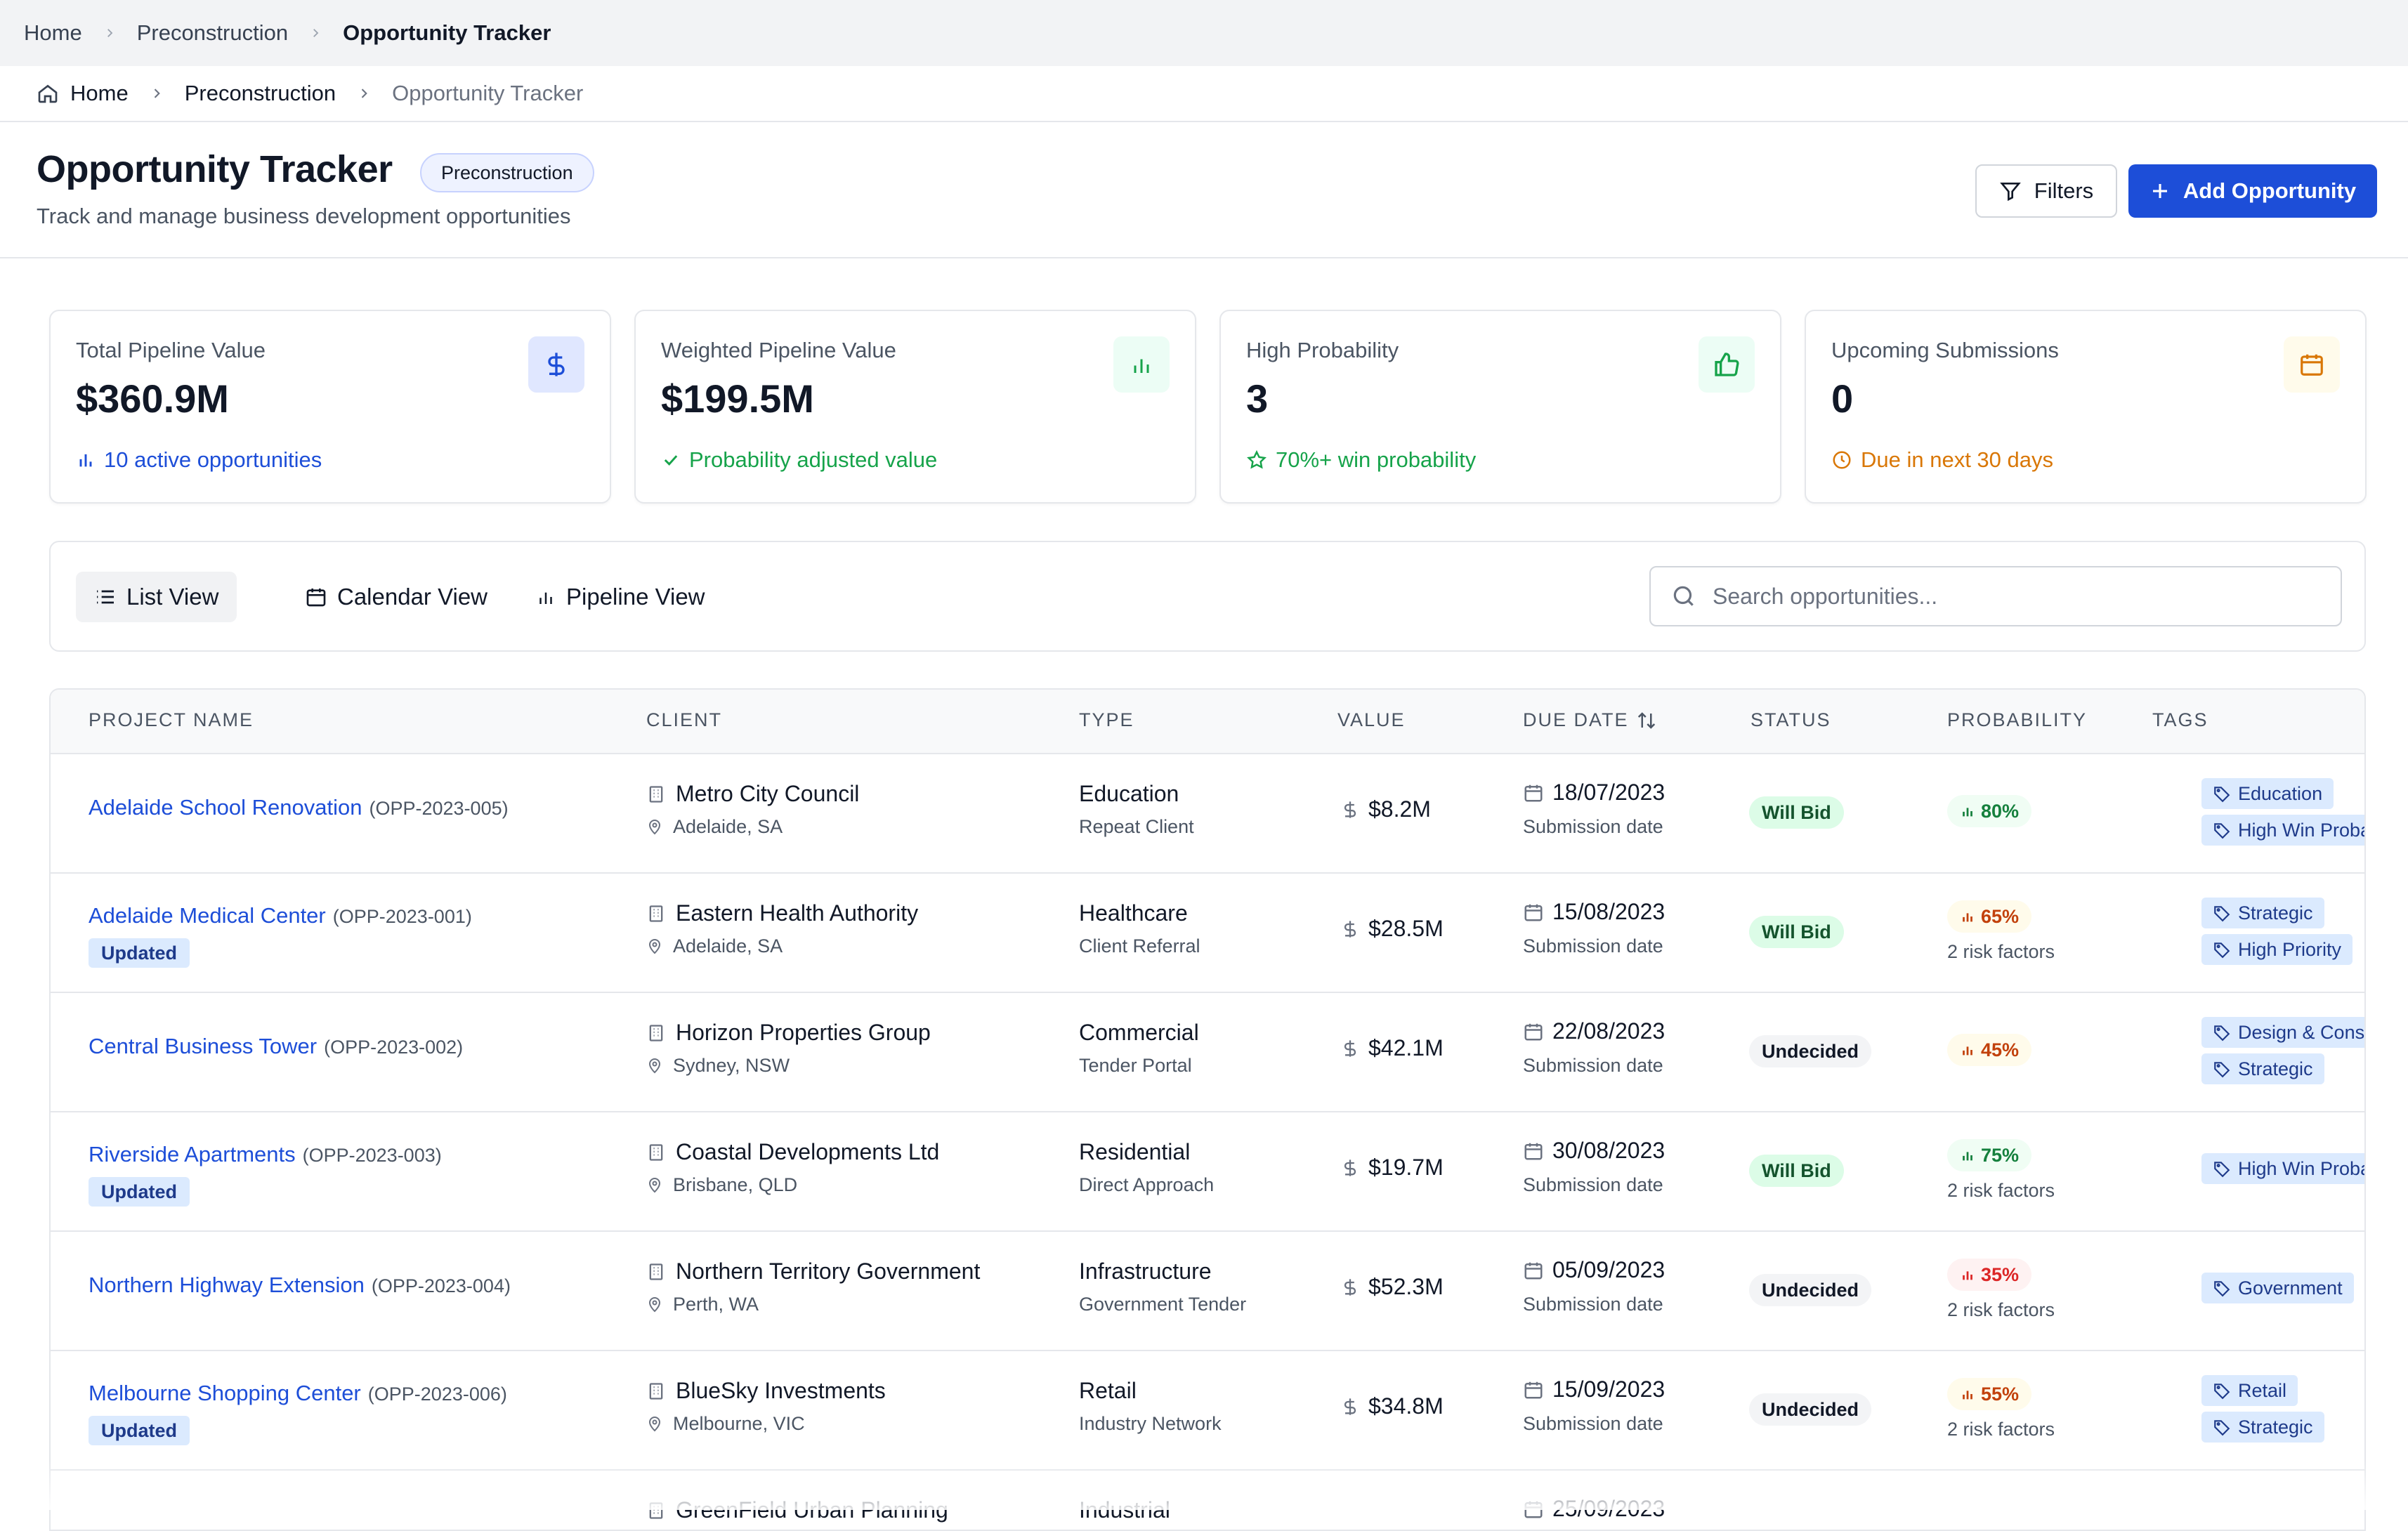  Describe the element at coordinates (684, 720) in the screenshot. I see `column-header-client: CLIENT` at that location.